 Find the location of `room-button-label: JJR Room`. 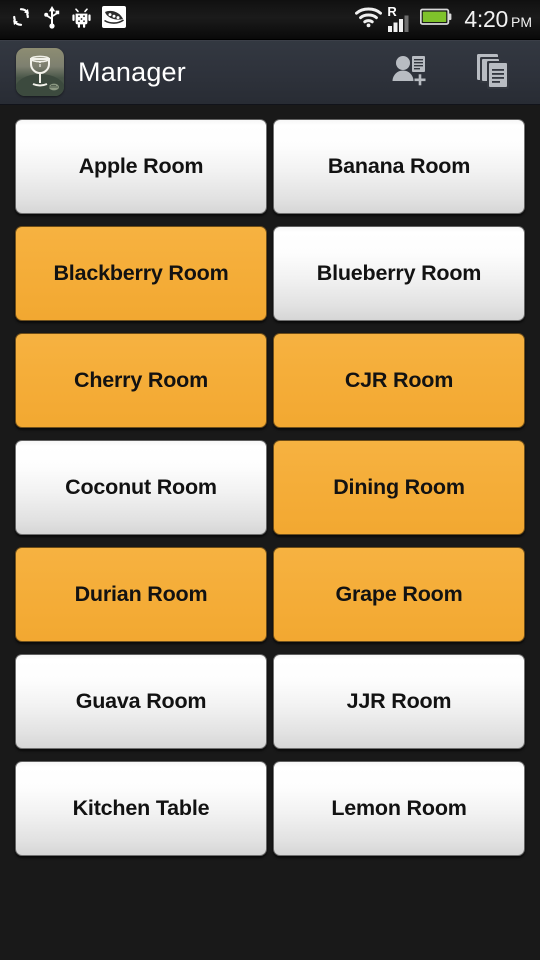

room-button-label: JJR Room is located at coordinates (399, 700).